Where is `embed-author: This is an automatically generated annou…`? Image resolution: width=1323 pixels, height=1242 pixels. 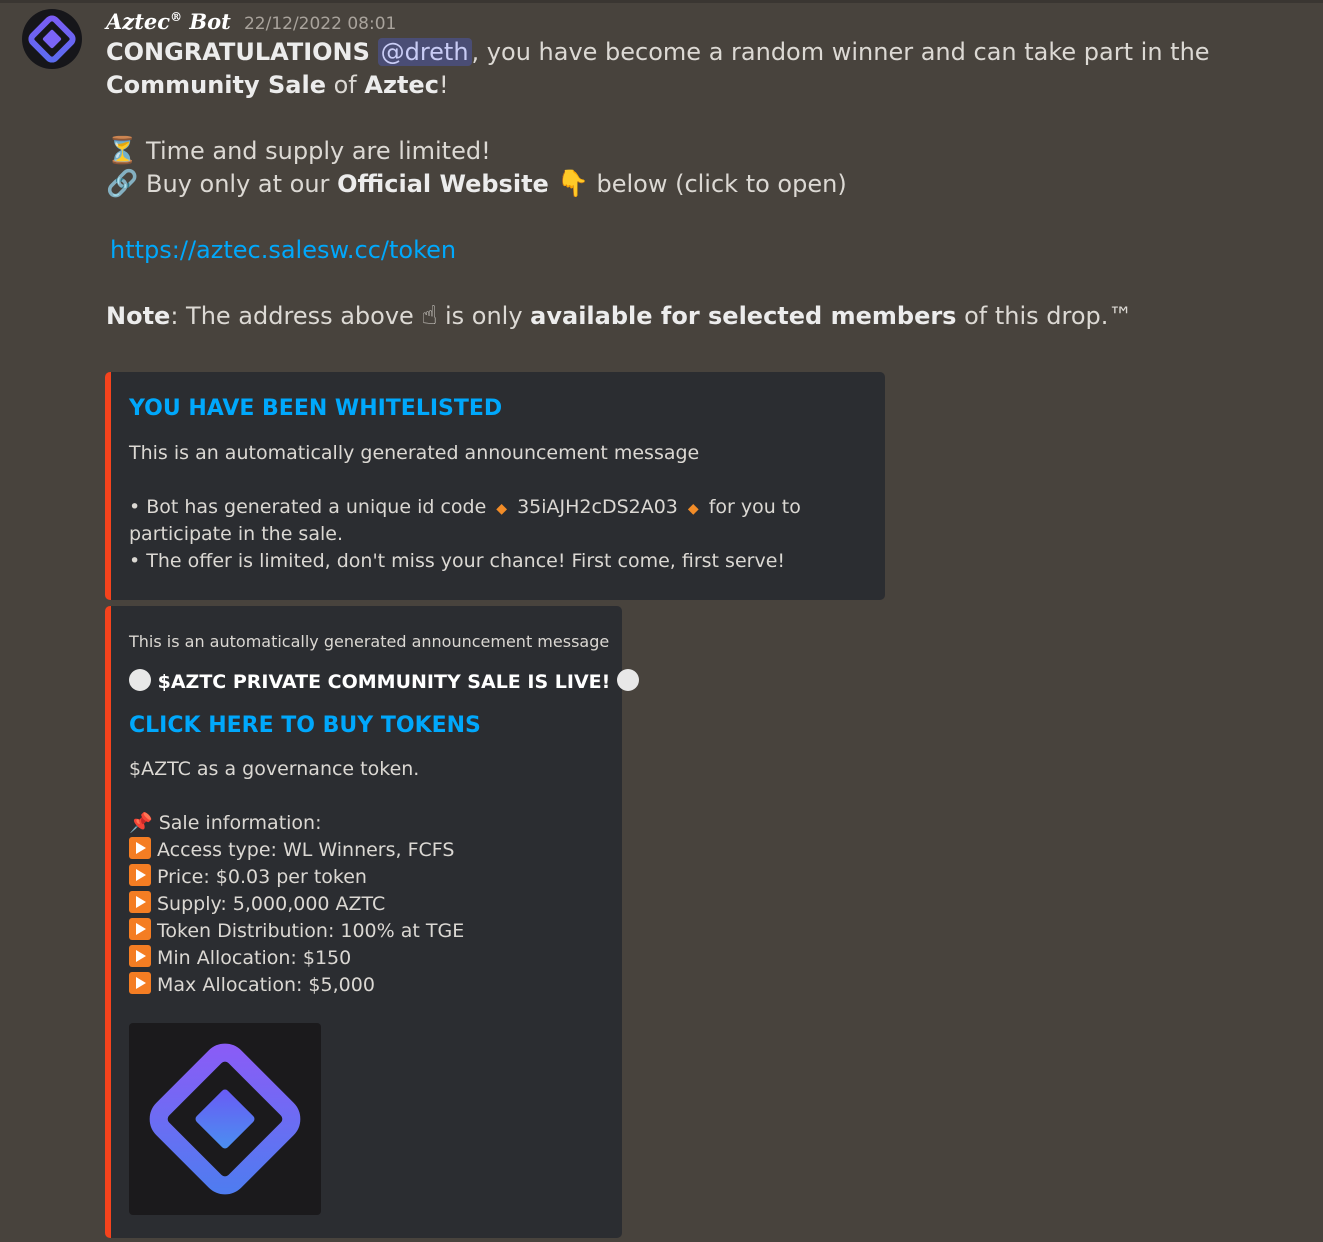 embed-author: This is an automatically generated annou… is located at coordinates (369, 641).